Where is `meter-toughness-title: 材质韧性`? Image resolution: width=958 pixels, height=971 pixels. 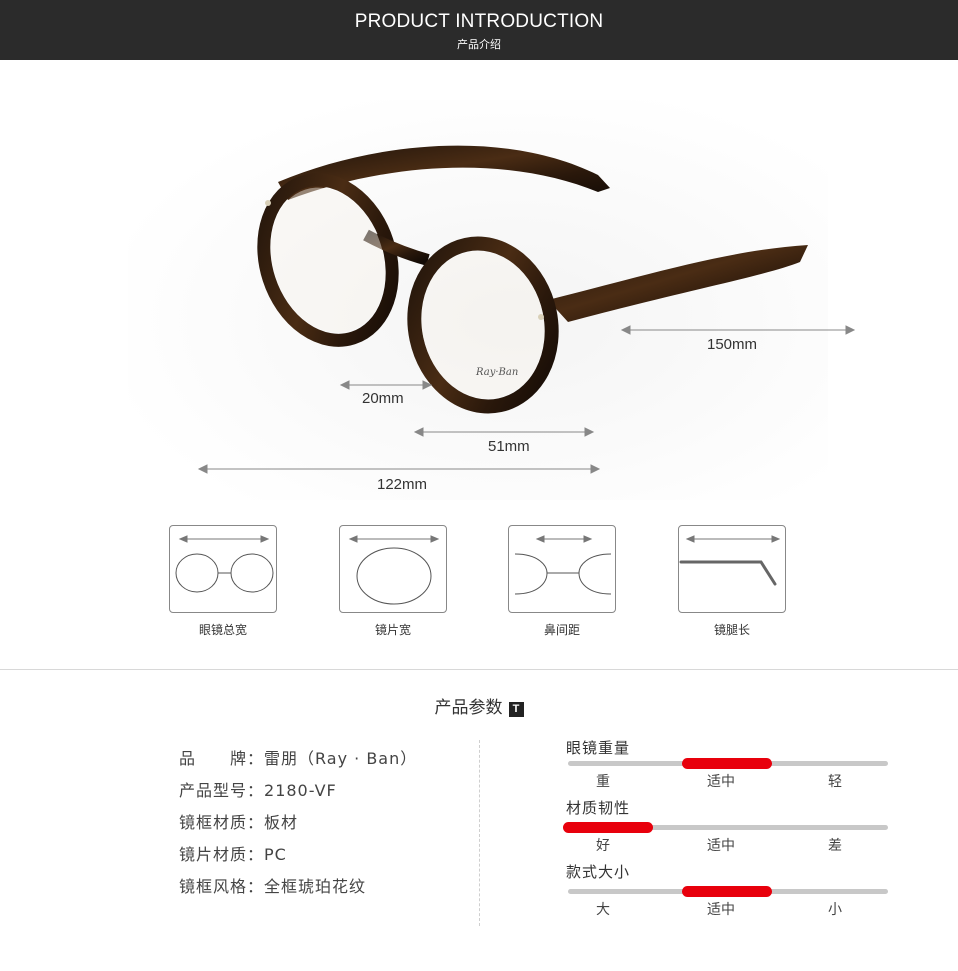 meter-toughness-title: 材质韧性 is located at coordinates (598, 808).